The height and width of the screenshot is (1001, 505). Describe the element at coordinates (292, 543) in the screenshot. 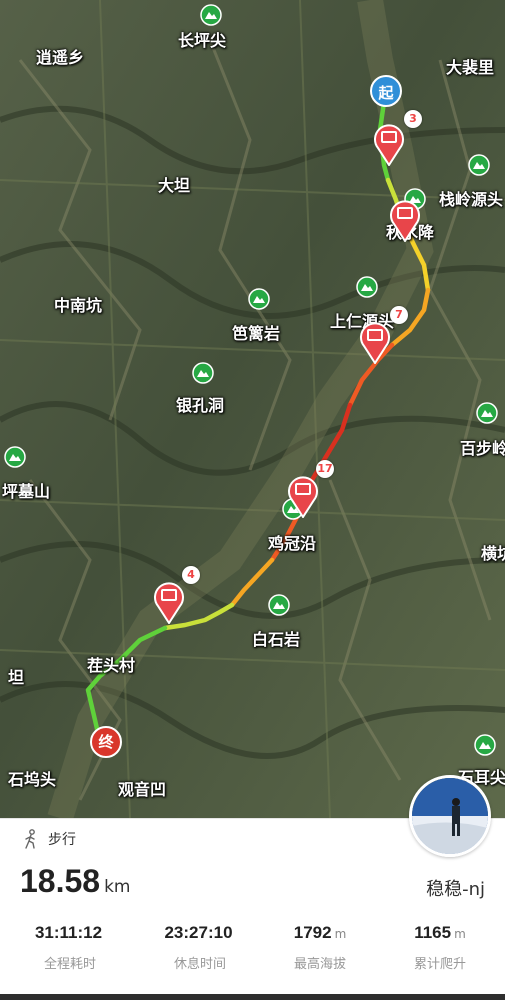

I see `place-label: 鸡冠沿` at that location.